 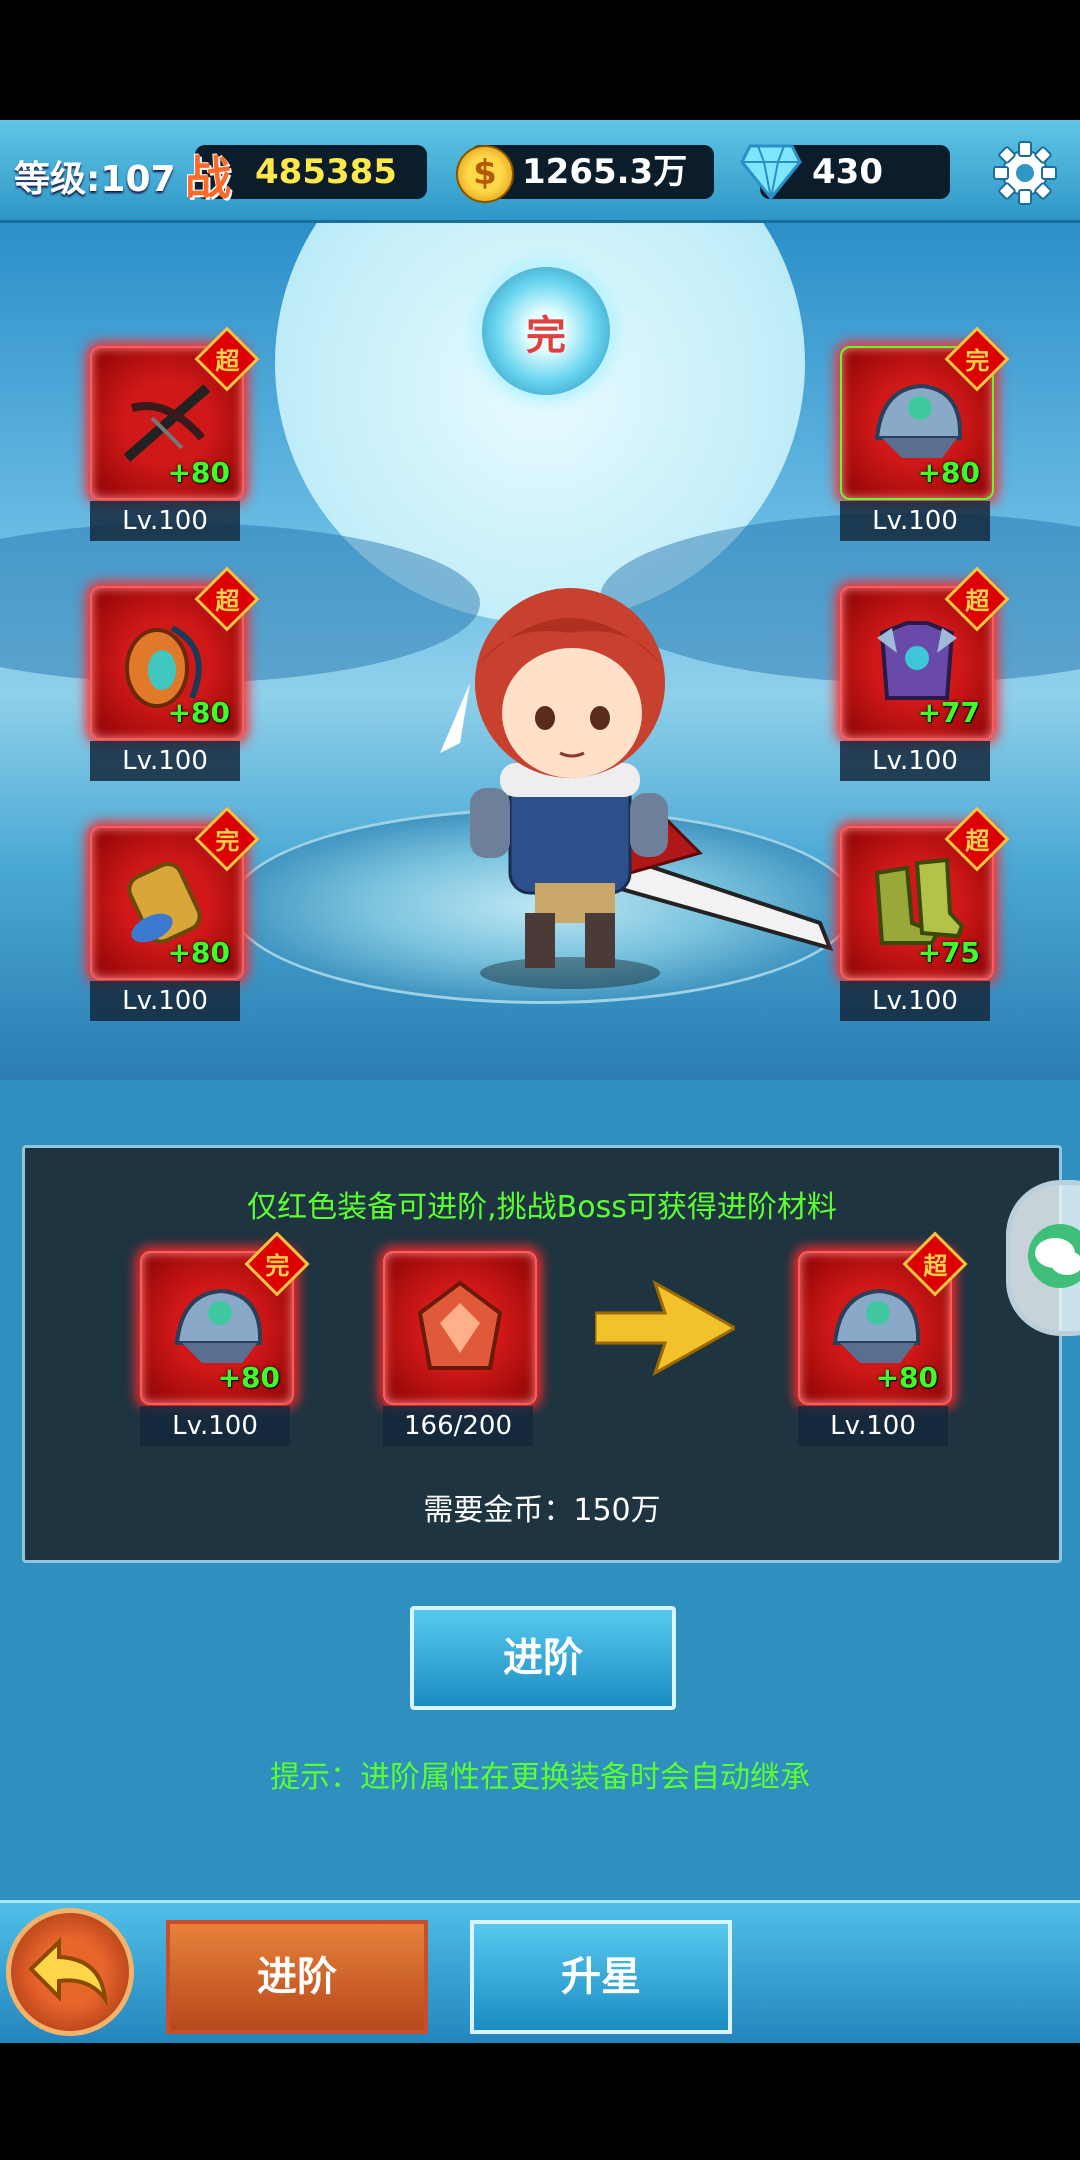 What do you see at coordinates (326, 172) in the screenshot?
I see `combat-power-value: 485385` at bounding box center [326, 172].